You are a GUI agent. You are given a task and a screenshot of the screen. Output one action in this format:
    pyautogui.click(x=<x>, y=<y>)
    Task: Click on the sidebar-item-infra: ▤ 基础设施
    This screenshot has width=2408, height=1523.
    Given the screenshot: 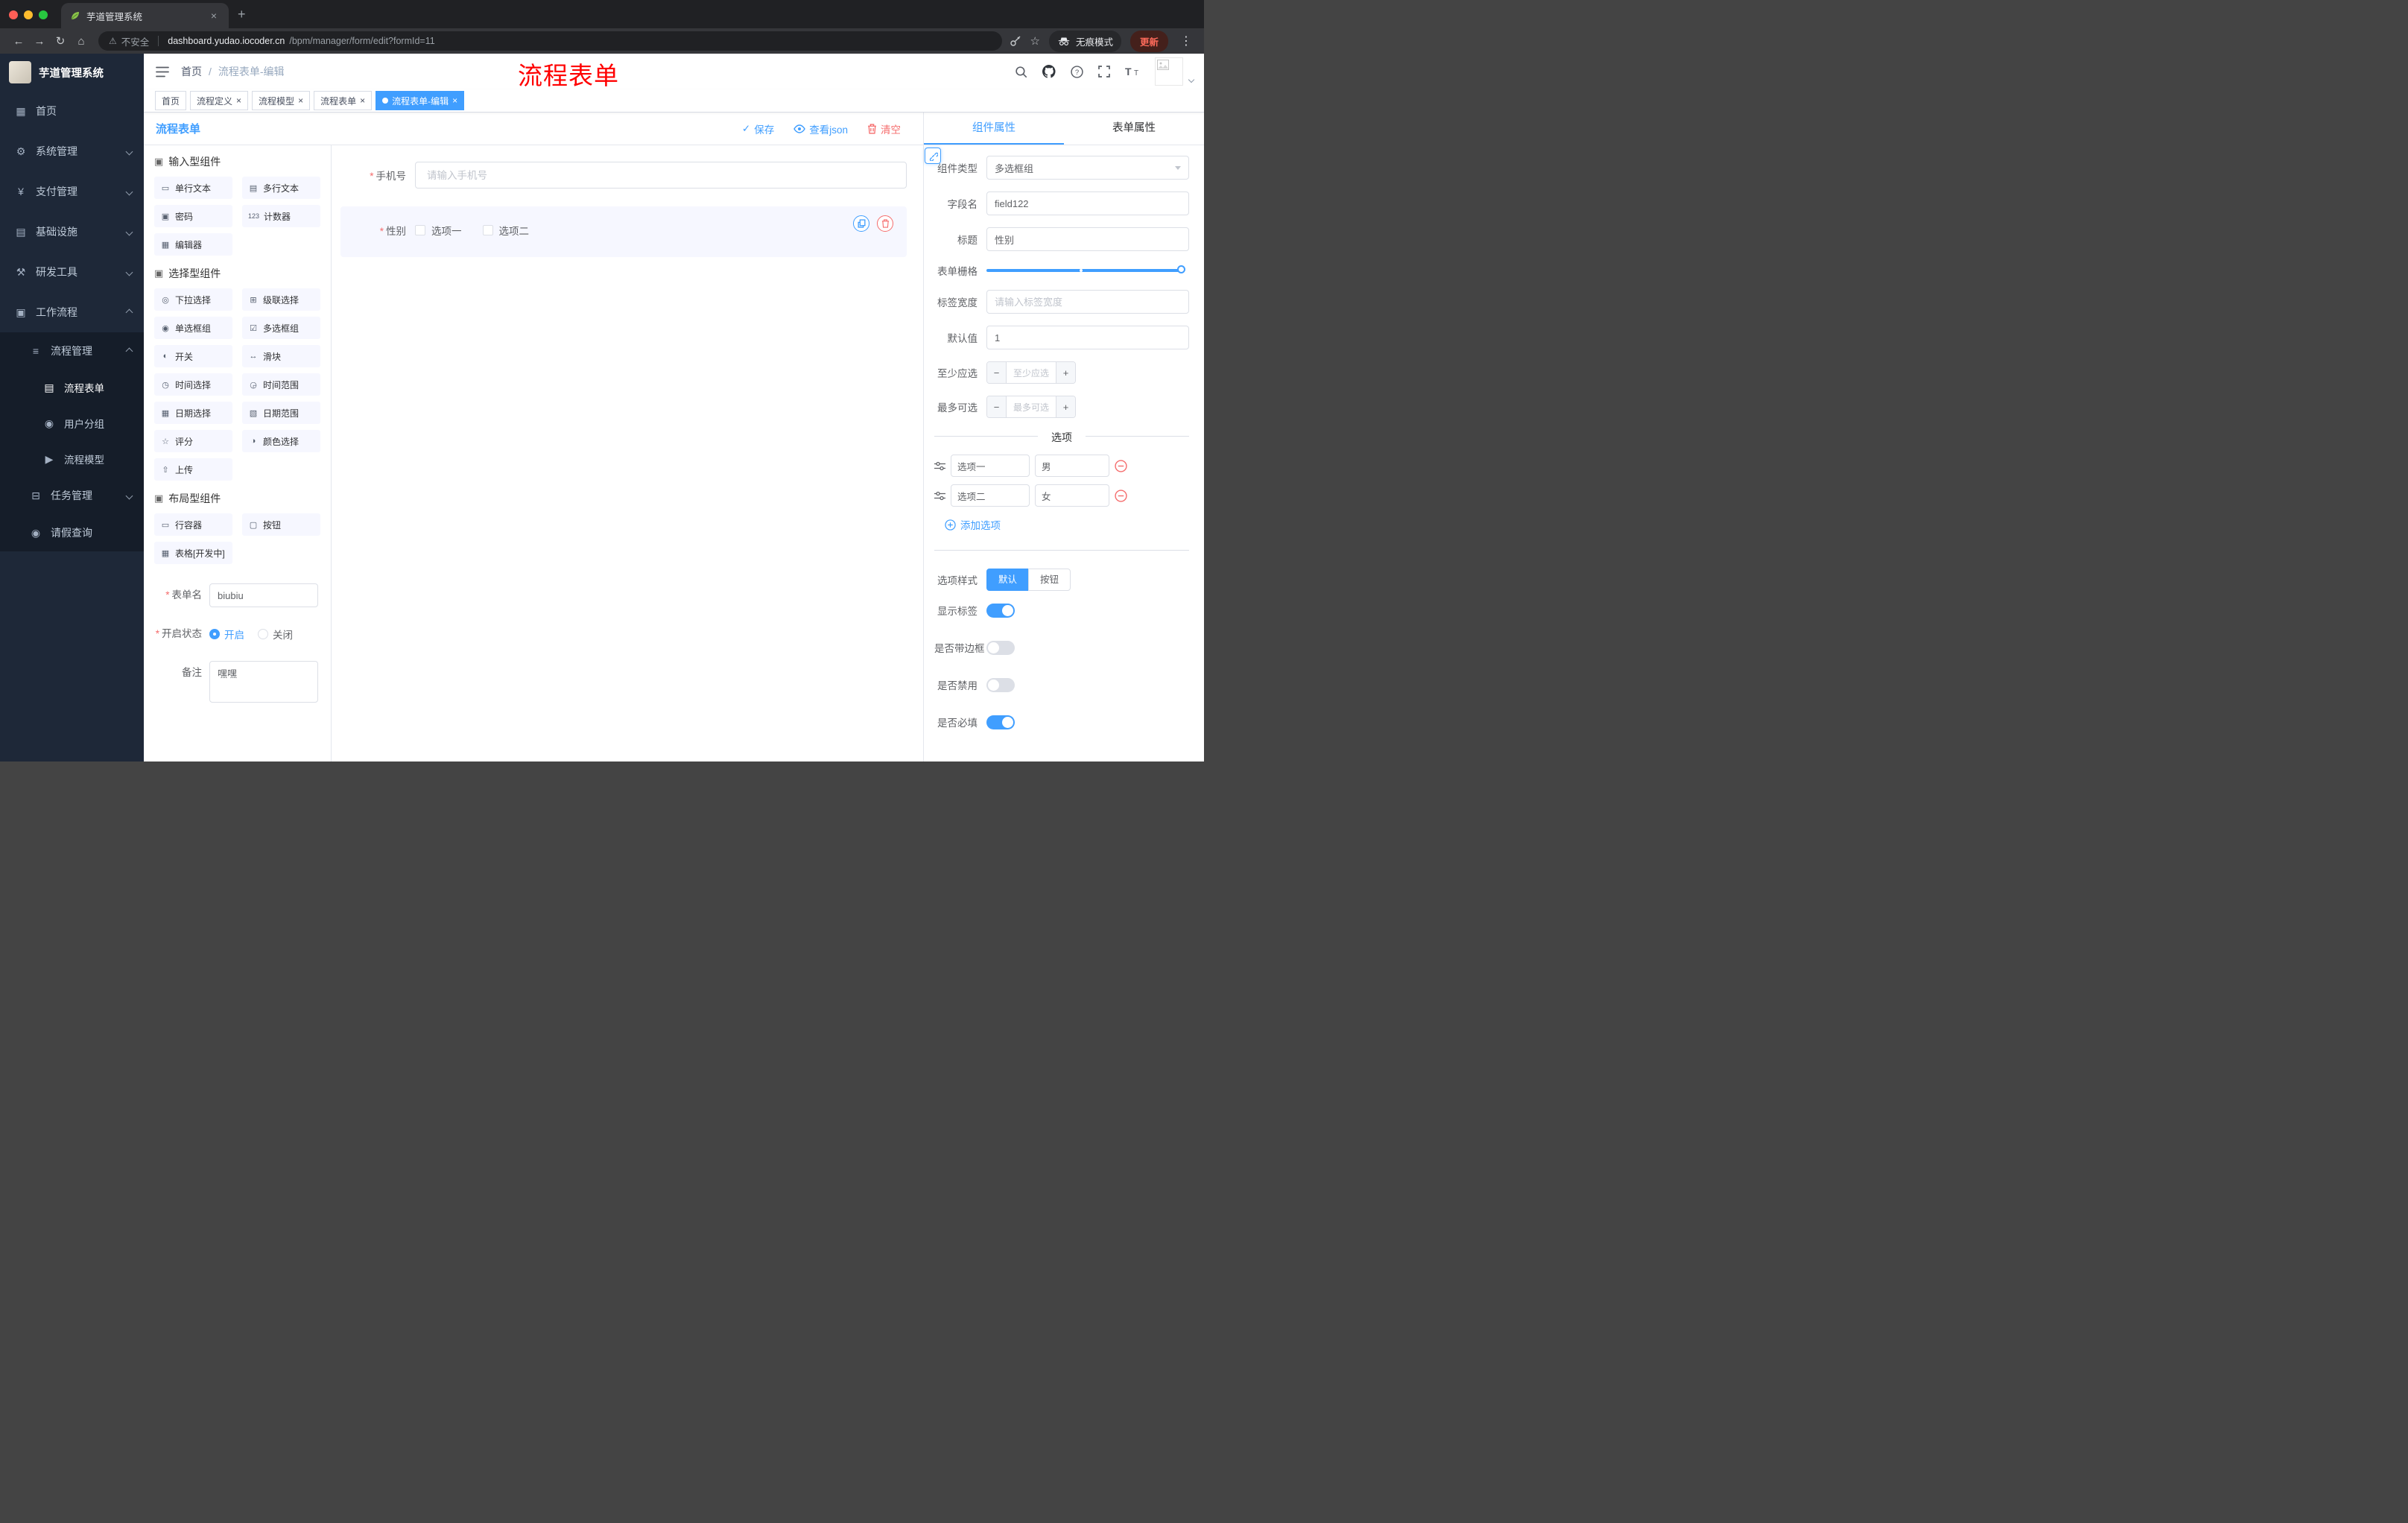 What is the action you would take?
    pyautogui.click(x=72, y=232)
    